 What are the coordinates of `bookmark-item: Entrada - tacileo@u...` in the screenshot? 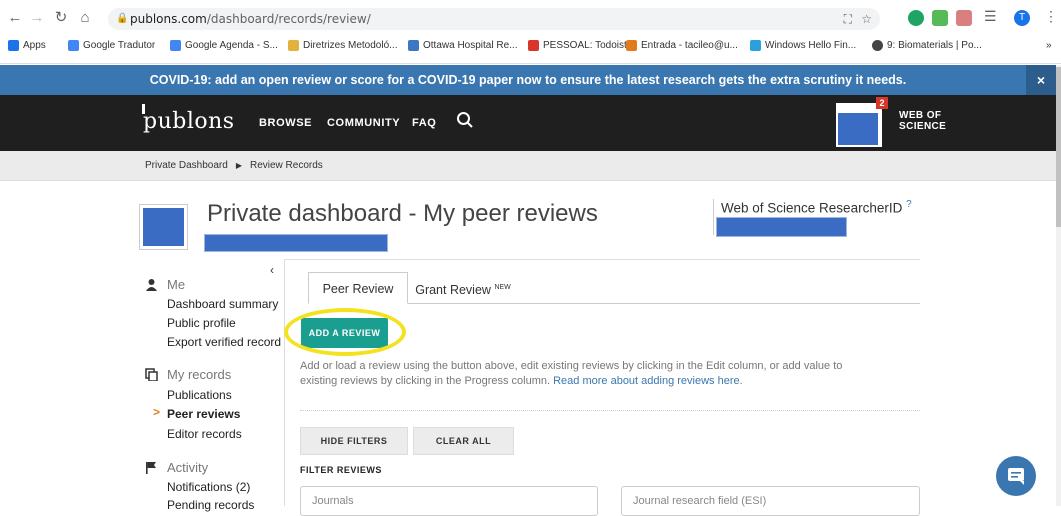 It's located at (682, 45).